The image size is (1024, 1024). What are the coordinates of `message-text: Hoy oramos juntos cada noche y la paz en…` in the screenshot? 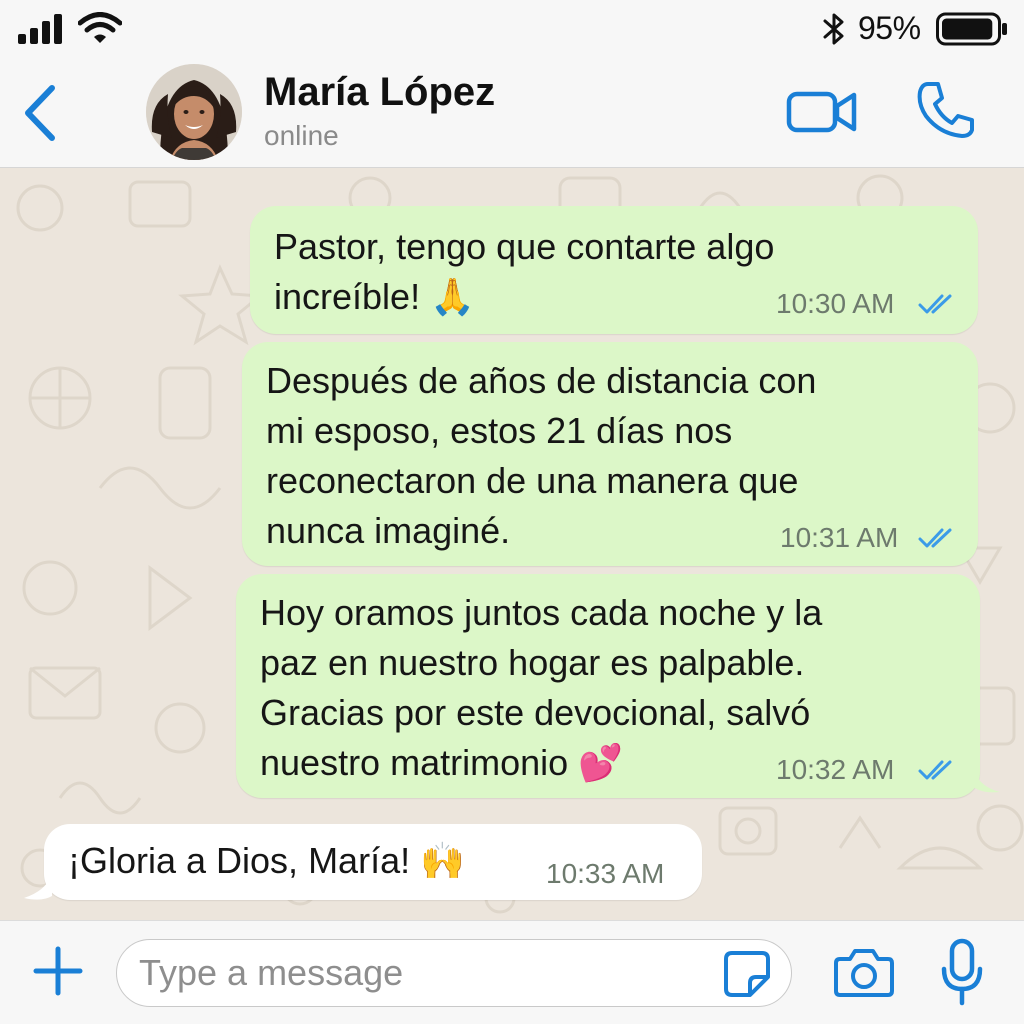 It's located at (541, 687).